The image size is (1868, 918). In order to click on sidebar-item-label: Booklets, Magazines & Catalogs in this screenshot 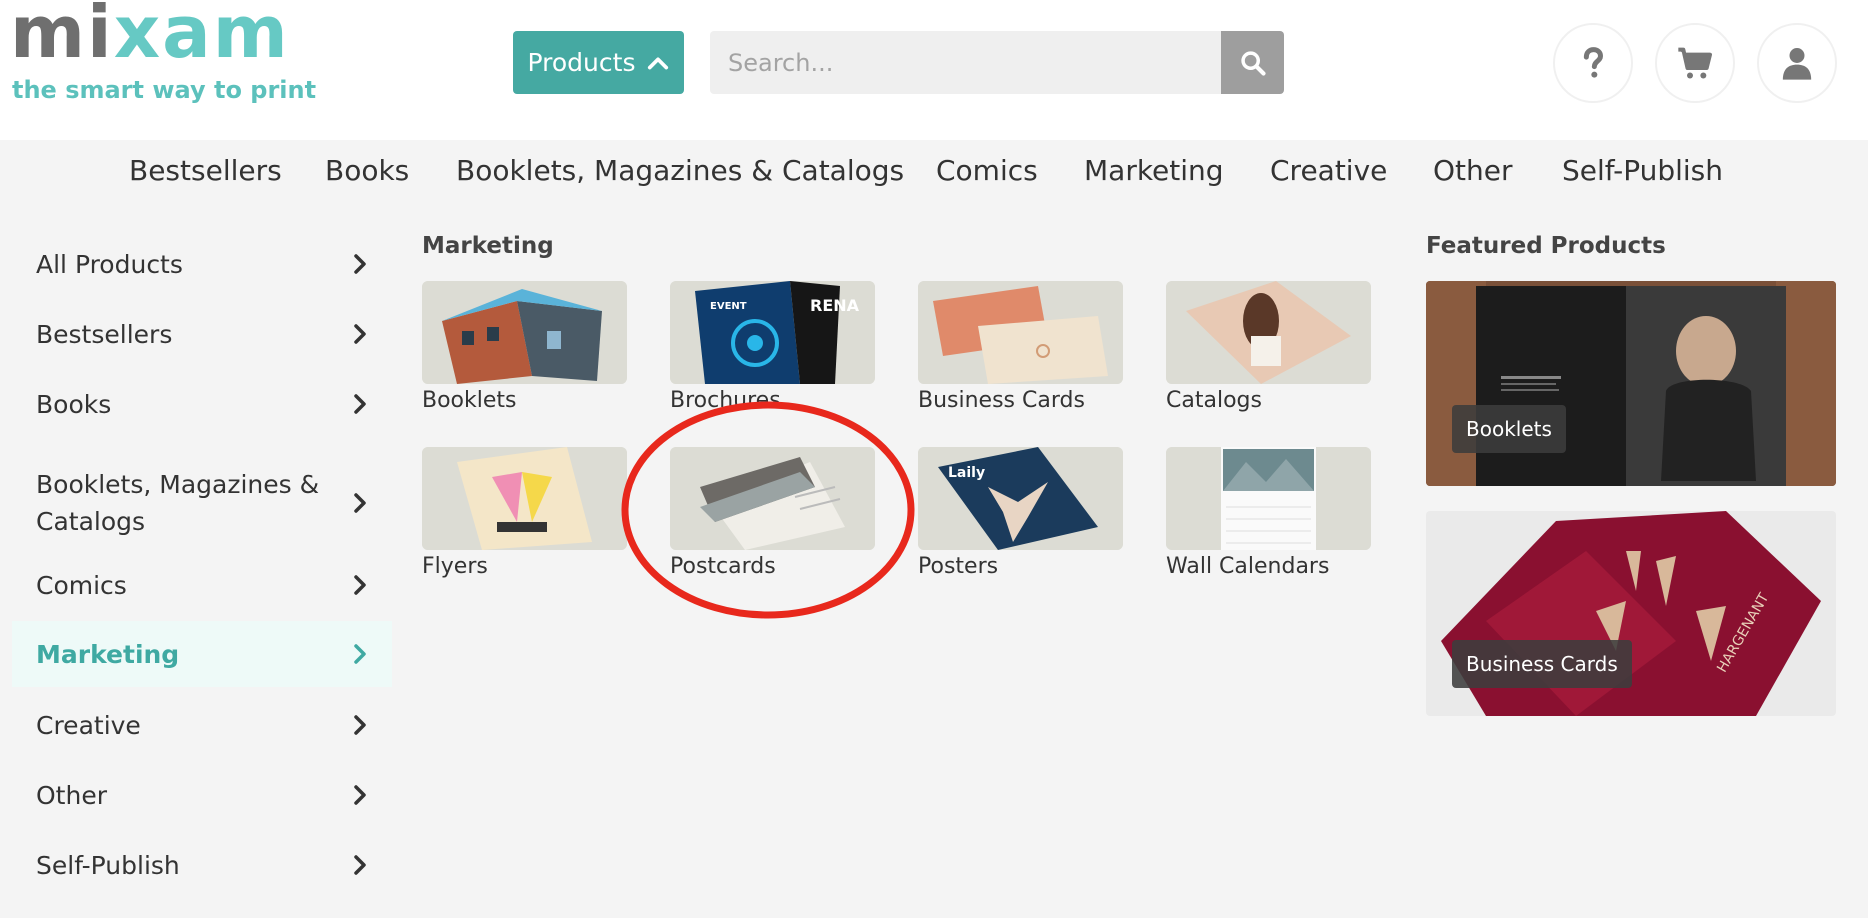, I will do `click(178, 503)`.